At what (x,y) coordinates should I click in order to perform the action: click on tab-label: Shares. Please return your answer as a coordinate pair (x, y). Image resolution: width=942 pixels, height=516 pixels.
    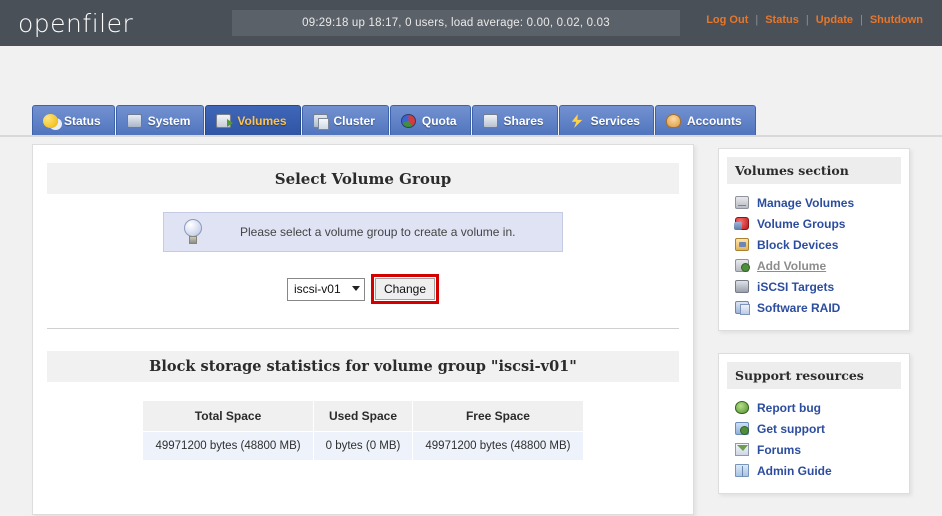
    Looking at the image, I should click on (523, 121).